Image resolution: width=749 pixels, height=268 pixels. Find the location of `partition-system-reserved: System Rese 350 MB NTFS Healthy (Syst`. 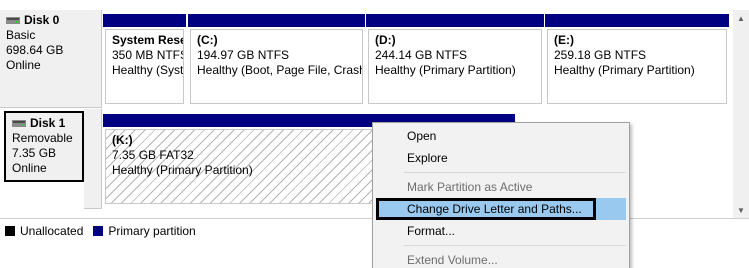

partition-system-reserved: System Rese 350 MB NTFS Healthy (Syst is located at coordinates (144, 60).